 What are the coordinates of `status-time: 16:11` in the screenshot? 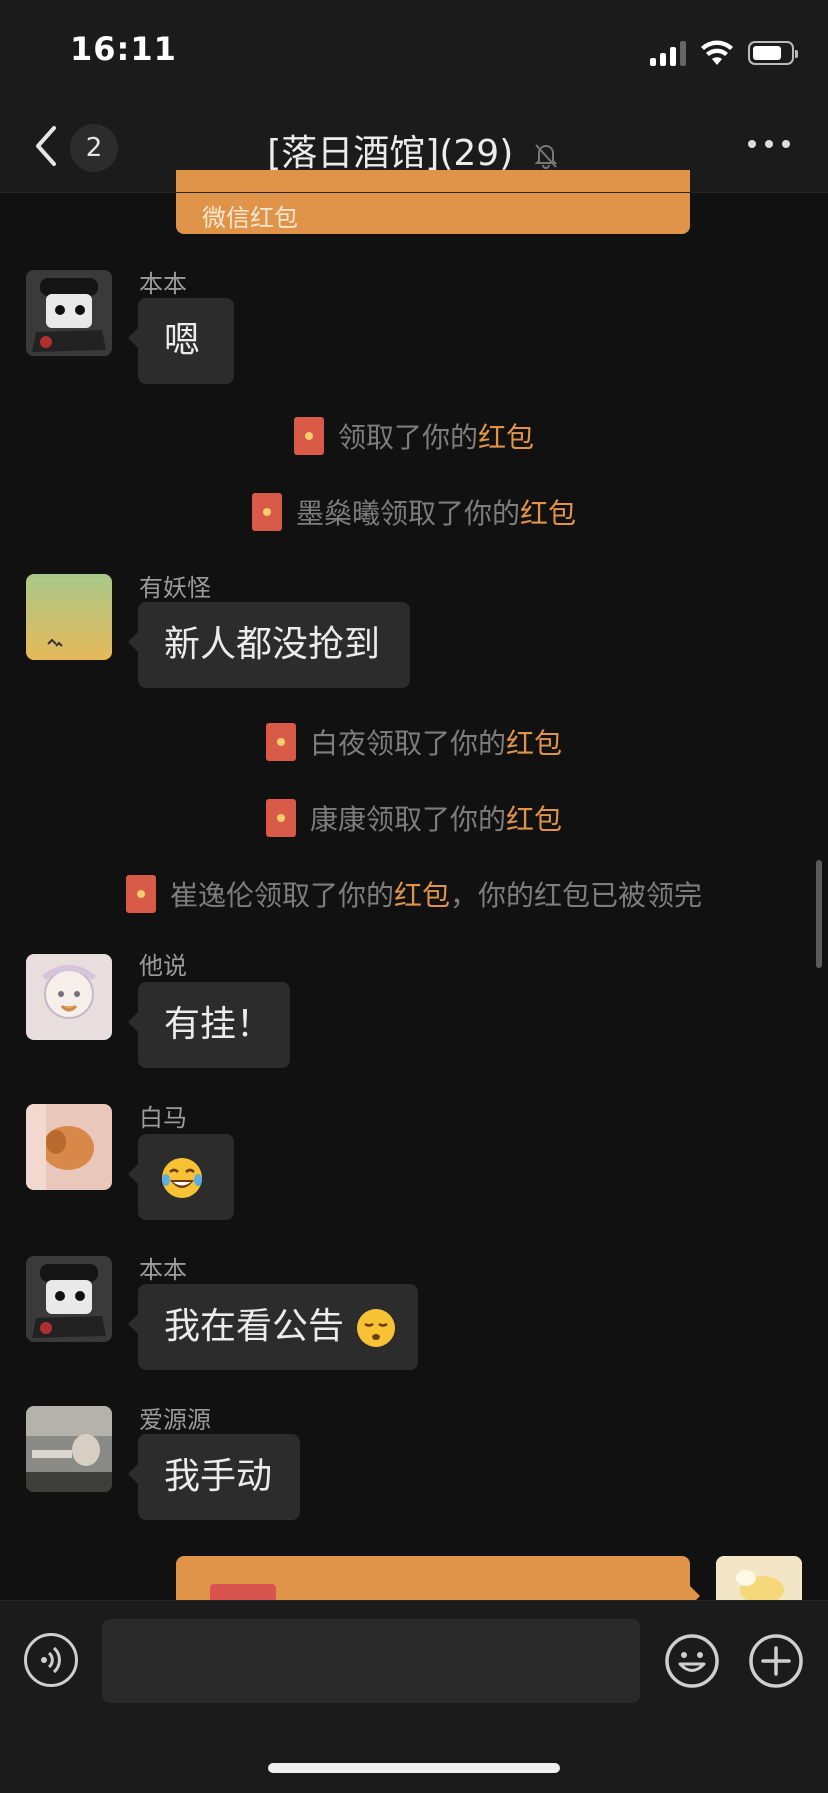 It's located at (123, 49).